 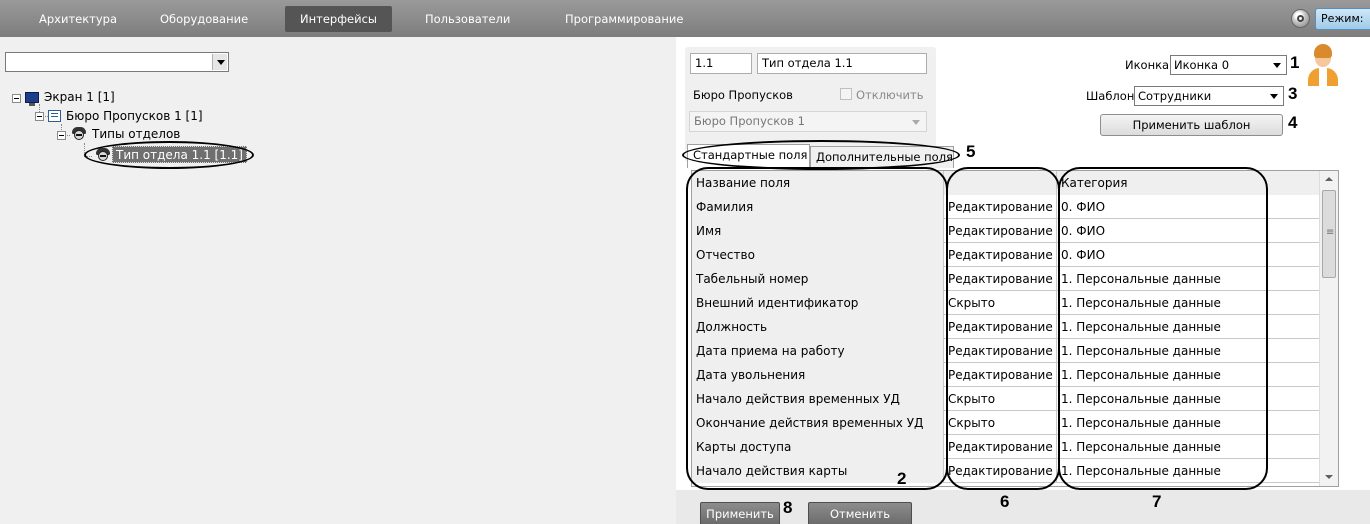 What do you see at coordinates (971, 151) in the screenshot?
I see `annotation-5: 5` at bounding box center [971, 151].